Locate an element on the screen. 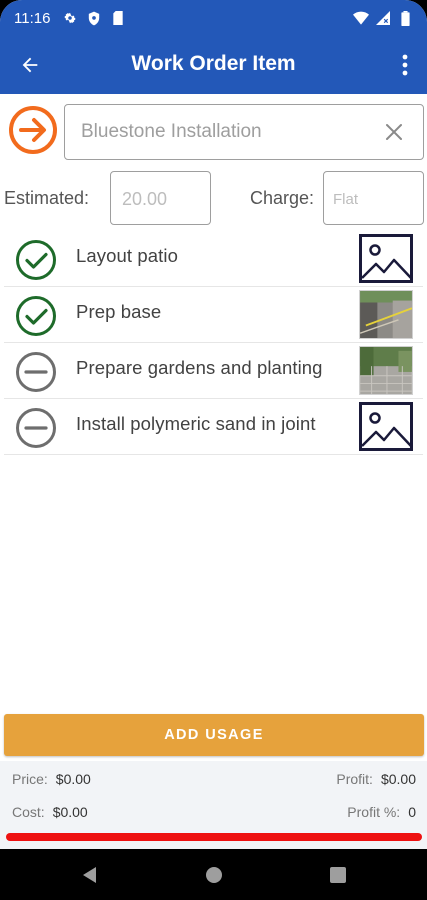 The image size is (427, 900). task-label: Layout patio is located at coordinates (127, 255).